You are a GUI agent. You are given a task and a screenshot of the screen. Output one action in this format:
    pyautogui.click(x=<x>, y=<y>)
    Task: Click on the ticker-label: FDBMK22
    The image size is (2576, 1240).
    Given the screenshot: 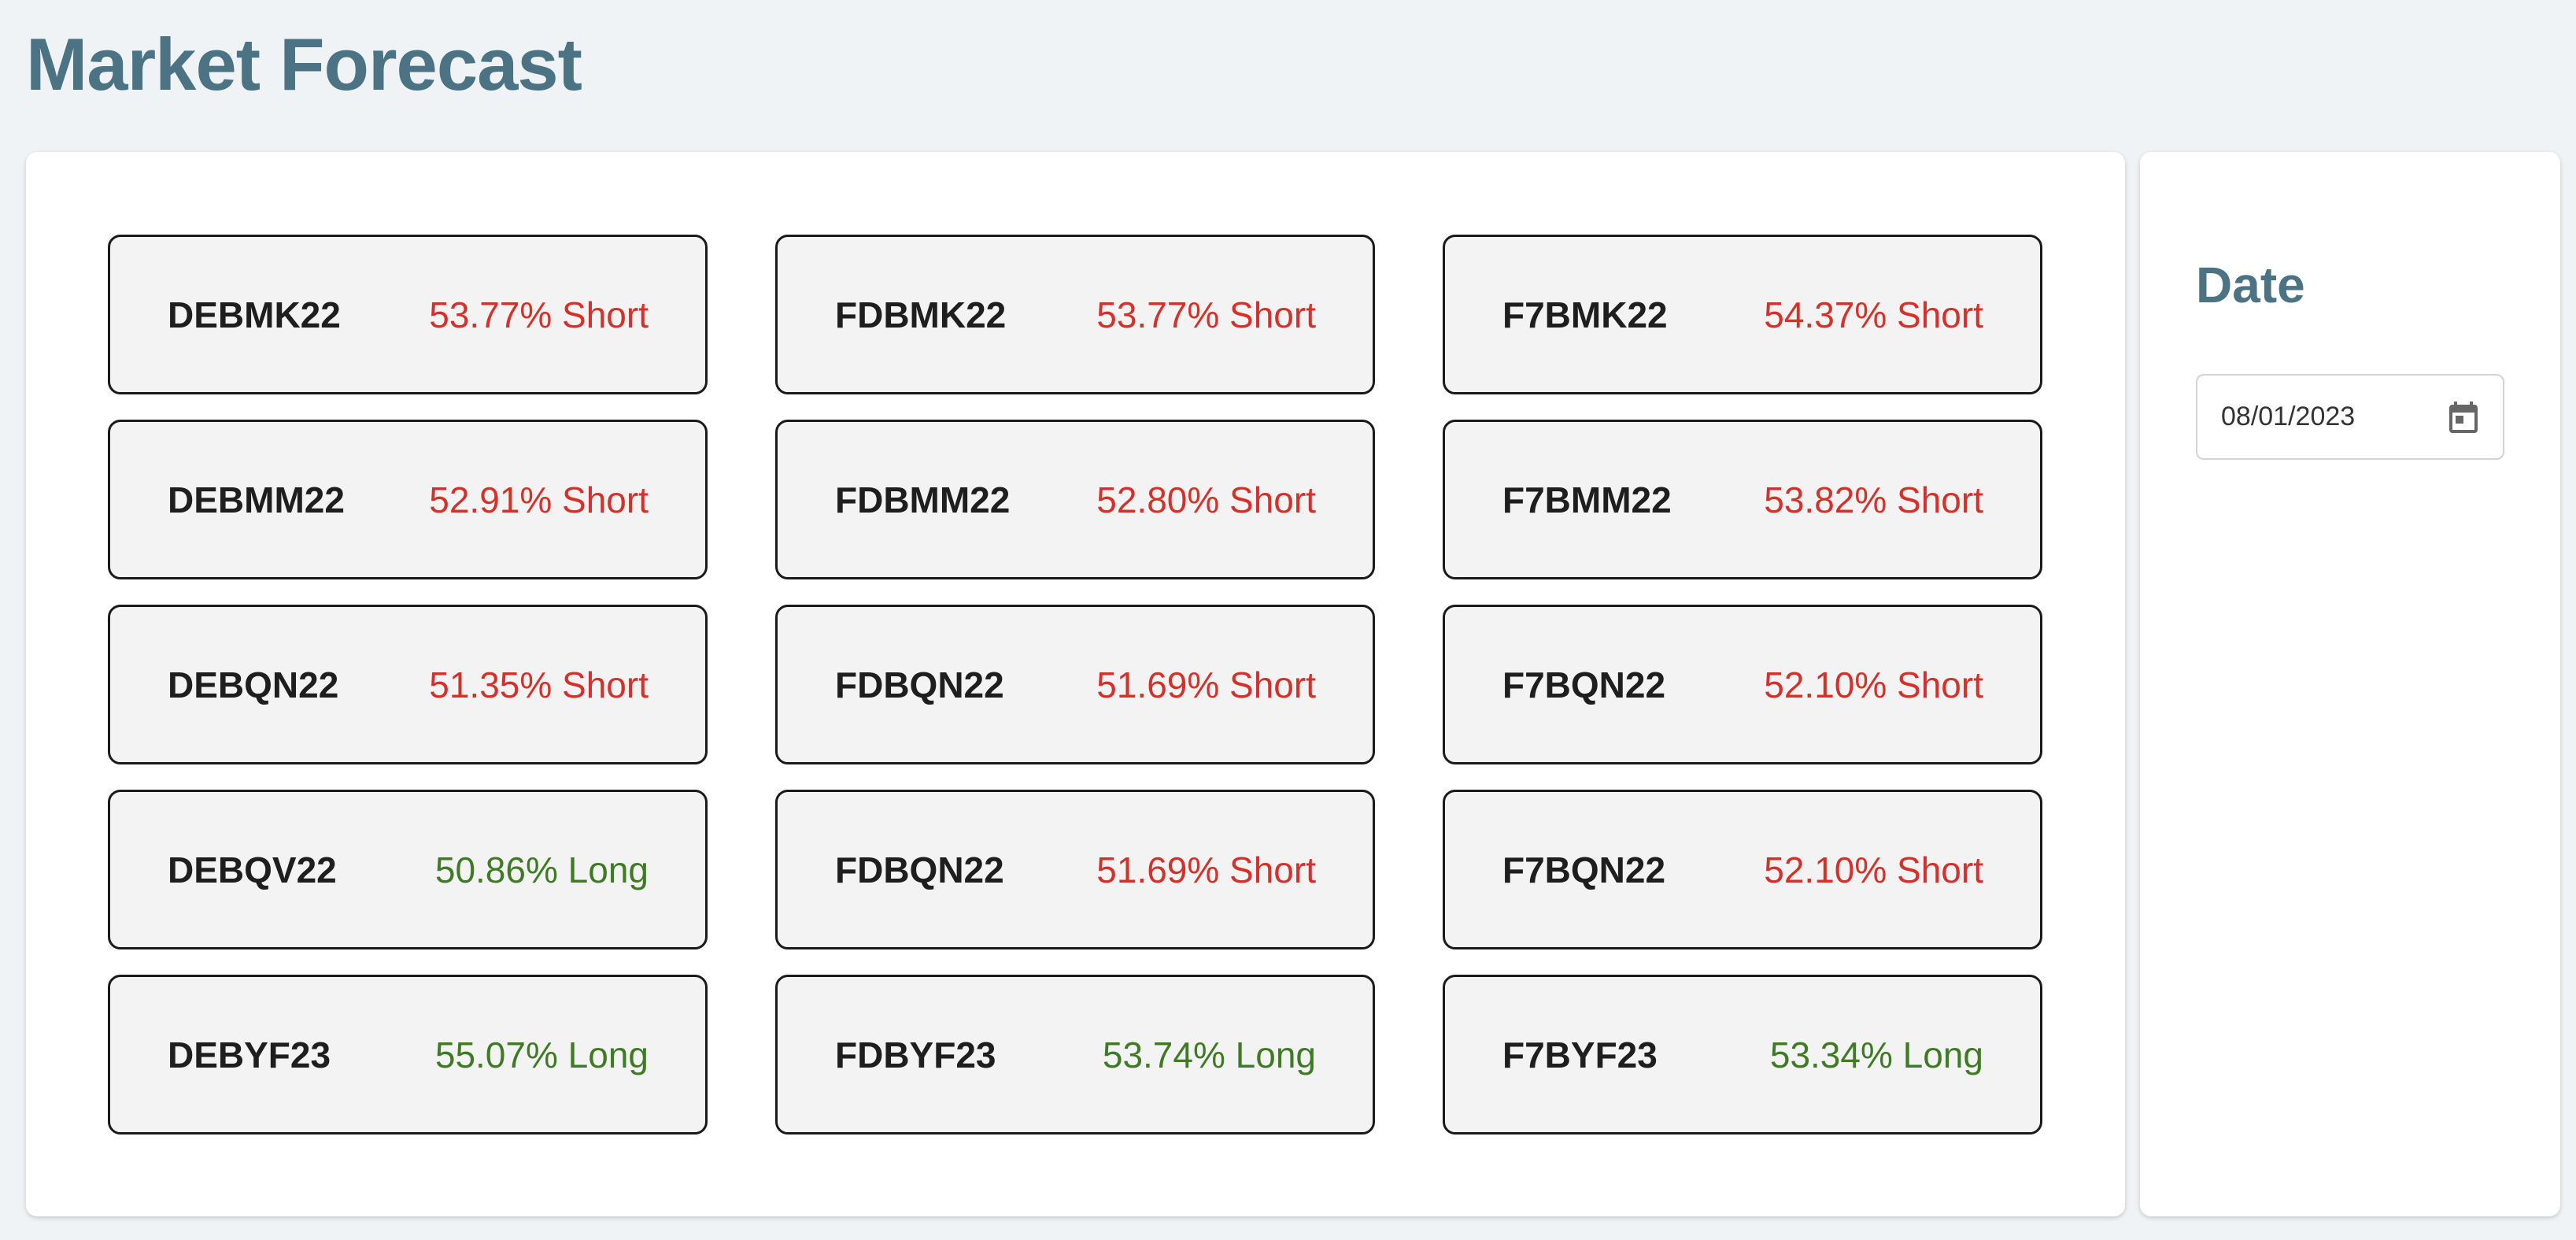 What is the action you would take?
    pyautogui.click(x=921, y=314)
    